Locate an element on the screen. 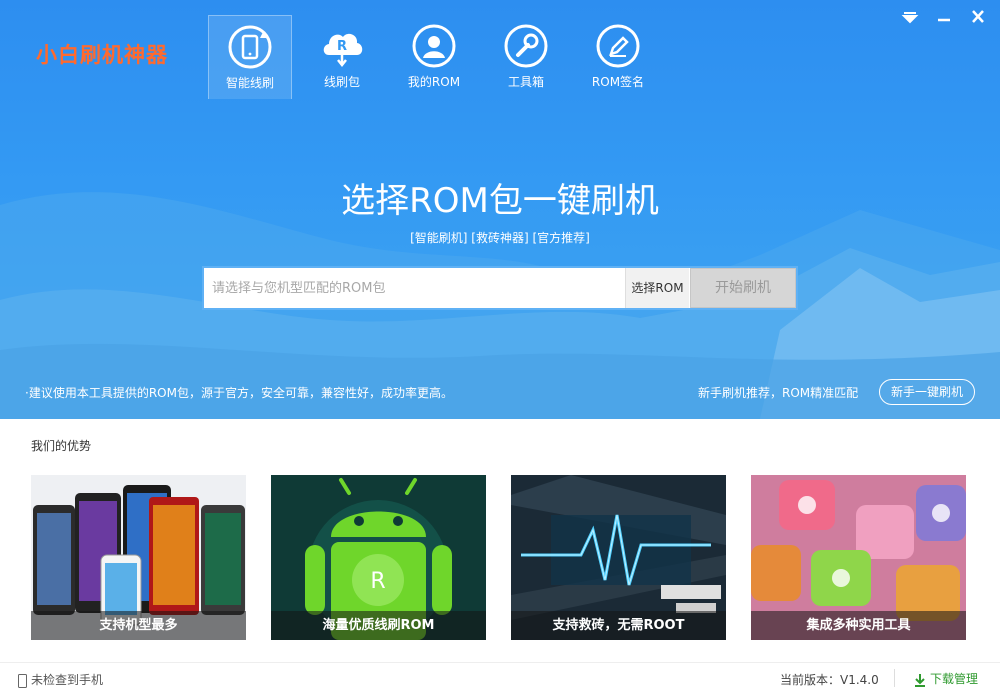  select-rom-button: 选择ROM is located at coordinates (657, 288).